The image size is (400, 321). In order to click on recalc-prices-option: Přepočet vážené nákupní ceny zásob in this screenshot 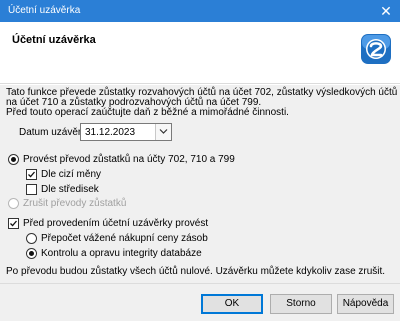, I will do `click(117, 238)`.